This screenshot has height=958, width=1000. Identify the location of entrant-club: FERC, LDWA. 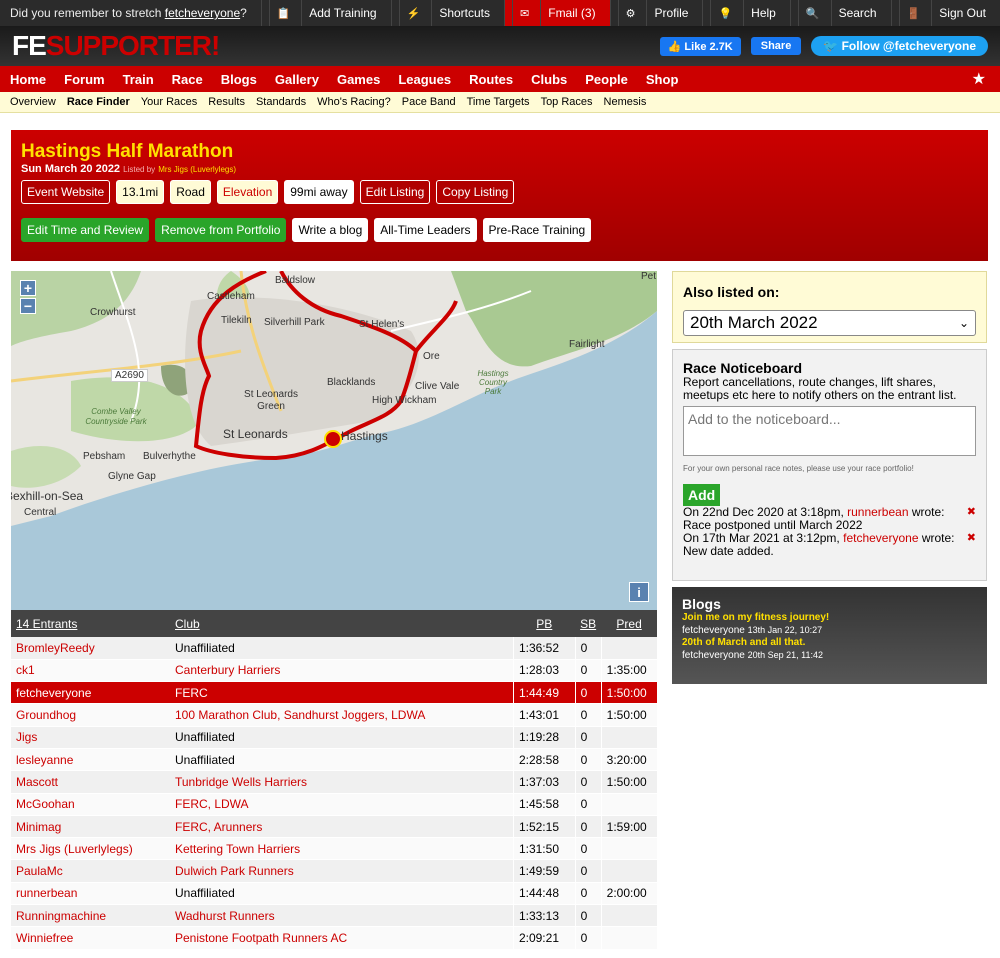
(342, 804).